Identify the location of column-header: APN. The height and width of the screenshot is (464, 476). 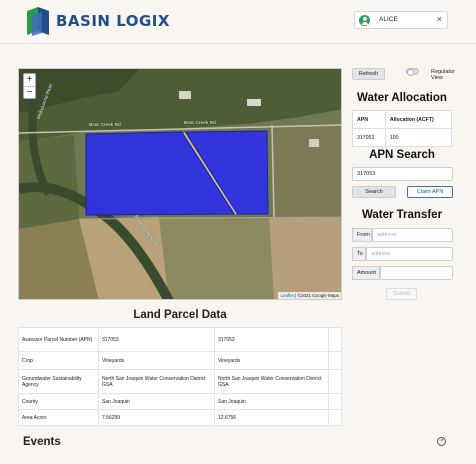
(369, 119).